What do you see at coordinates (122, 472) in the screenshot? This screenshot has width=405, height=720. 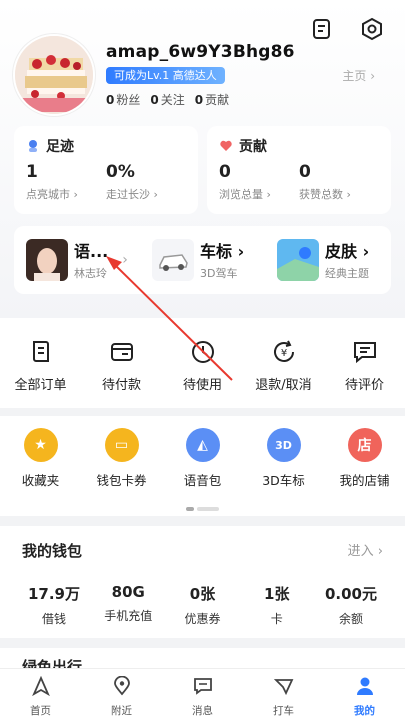 I see `wallet-coupons-button: ▭ 钱包卡券` at bounding box center [122, 472].